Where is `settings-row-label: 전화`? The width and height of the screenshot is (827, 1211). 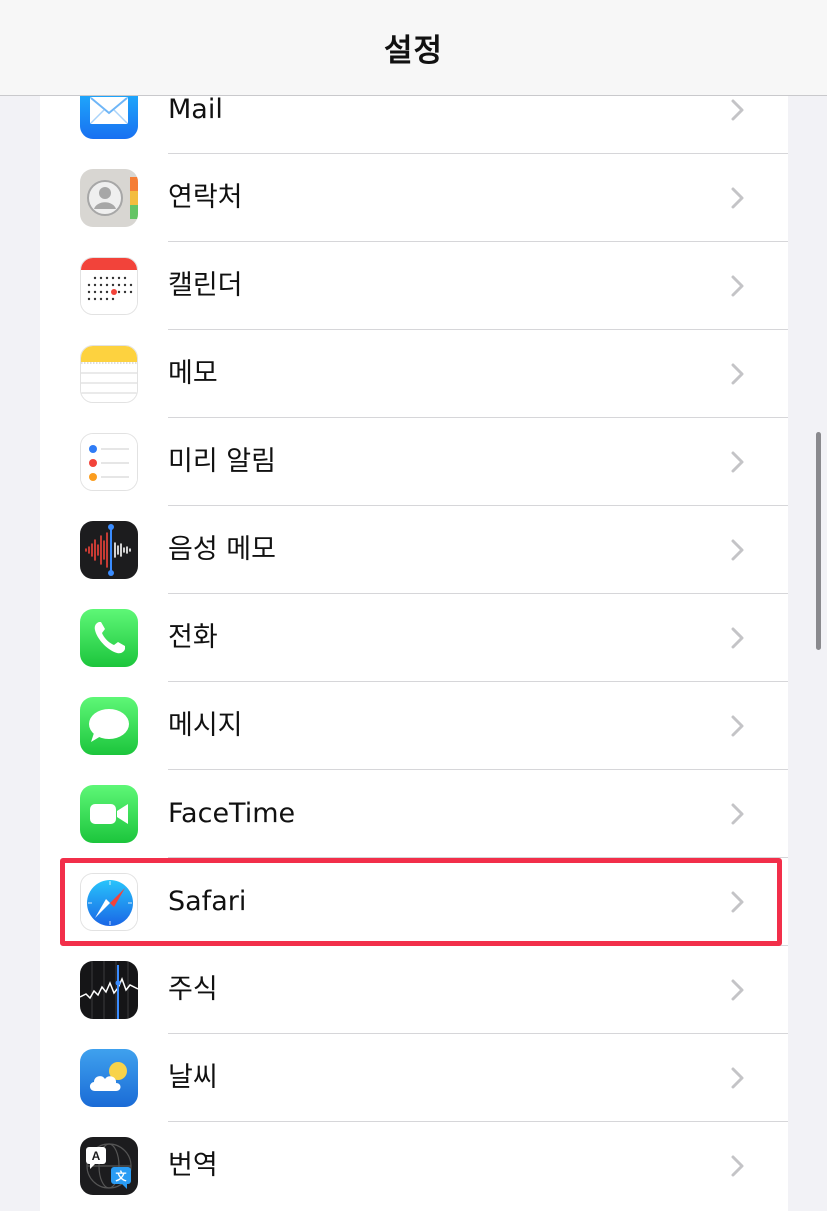 settings-row-label: 전화 is located at coordinates (193, 637).